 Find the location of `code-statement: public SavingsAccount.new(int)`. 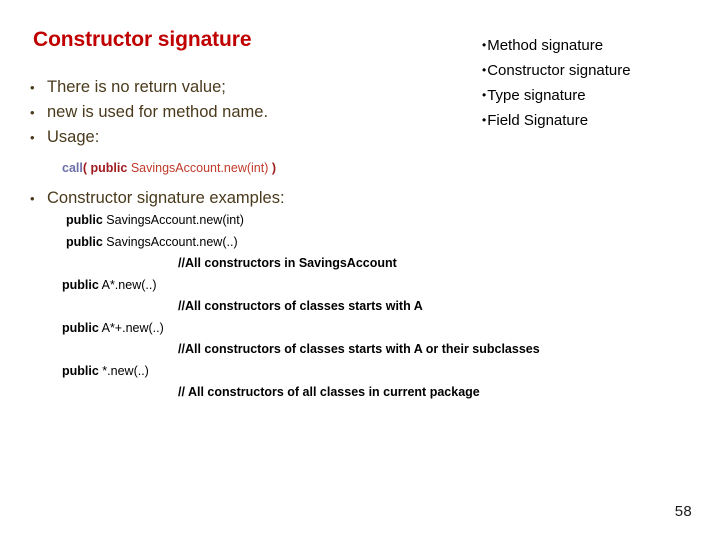

code-statement: public SavingsAccount.new(int) is located at coordinates (155, 220).